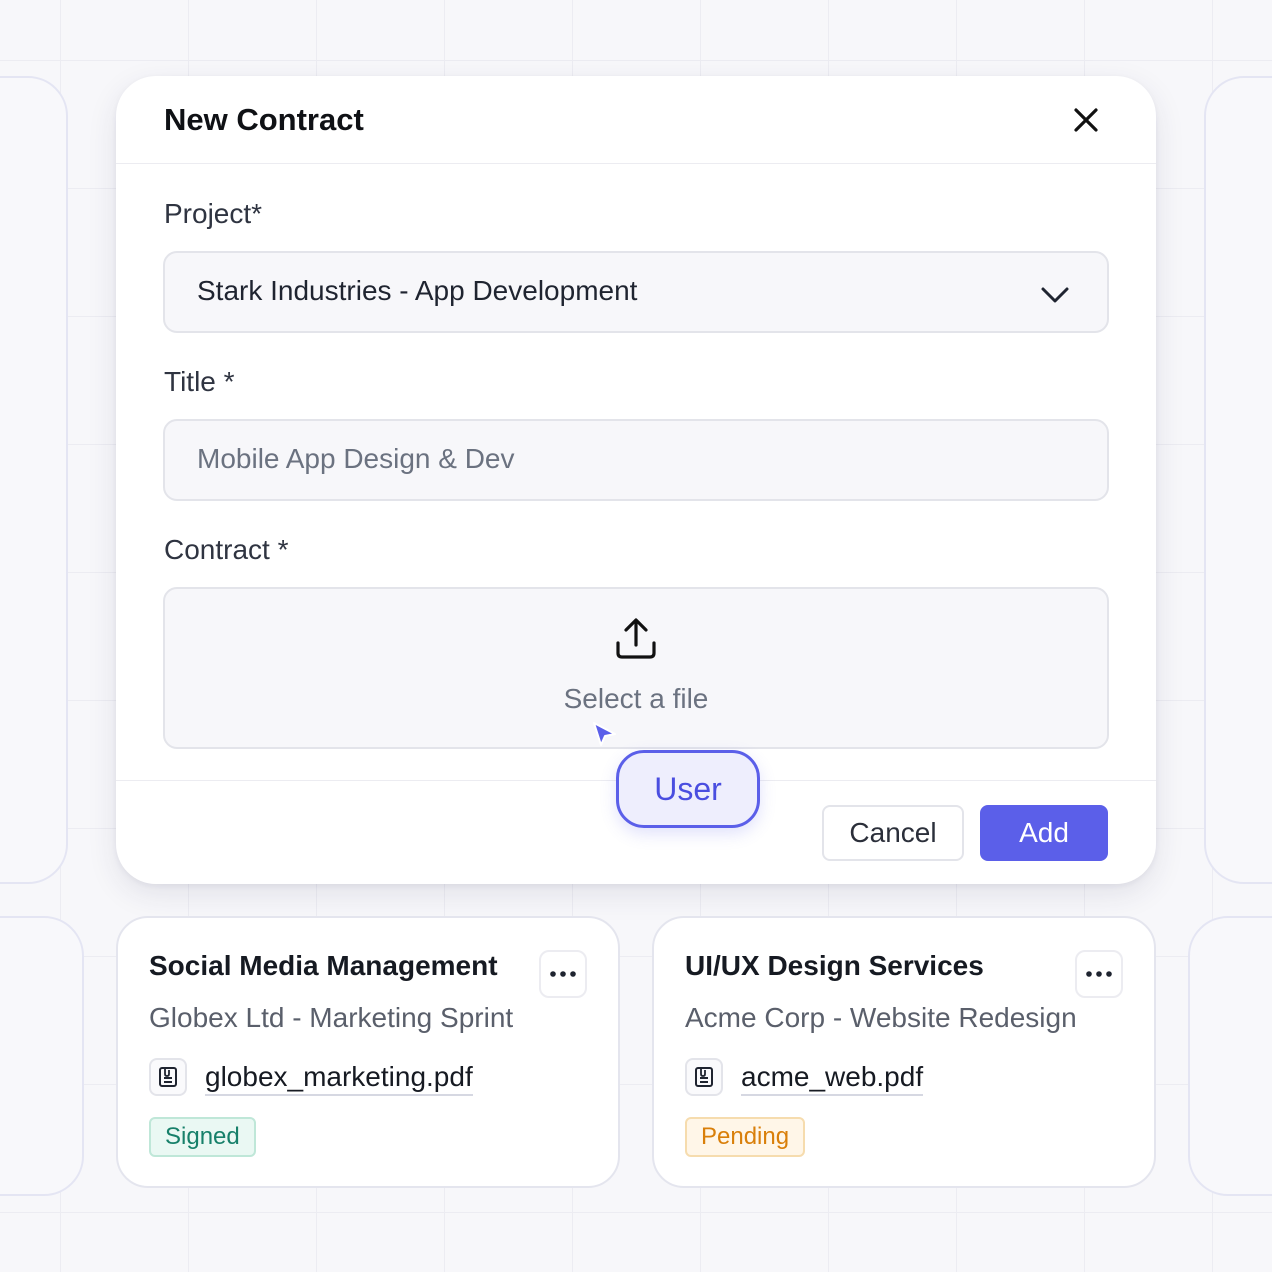 This screenshot has height=1272, width=1272. What do you see at coordinates (688, 789) in the screenshot?
I see `cursor-user-label: User` at bounding box center [688, 789].